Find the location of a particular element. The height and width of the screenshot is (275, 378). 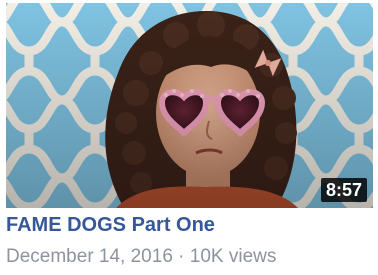

publish-date: December 14, 2016 is located at coordinates (89, 256).